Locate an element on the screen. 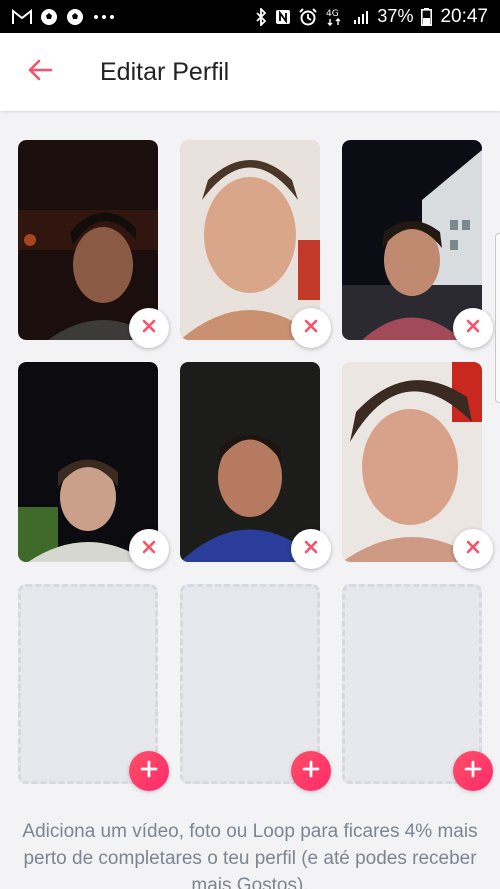 The height and width of the screenshot is (889, 500). svg-text: 4G is located at coordinates (332, 14).